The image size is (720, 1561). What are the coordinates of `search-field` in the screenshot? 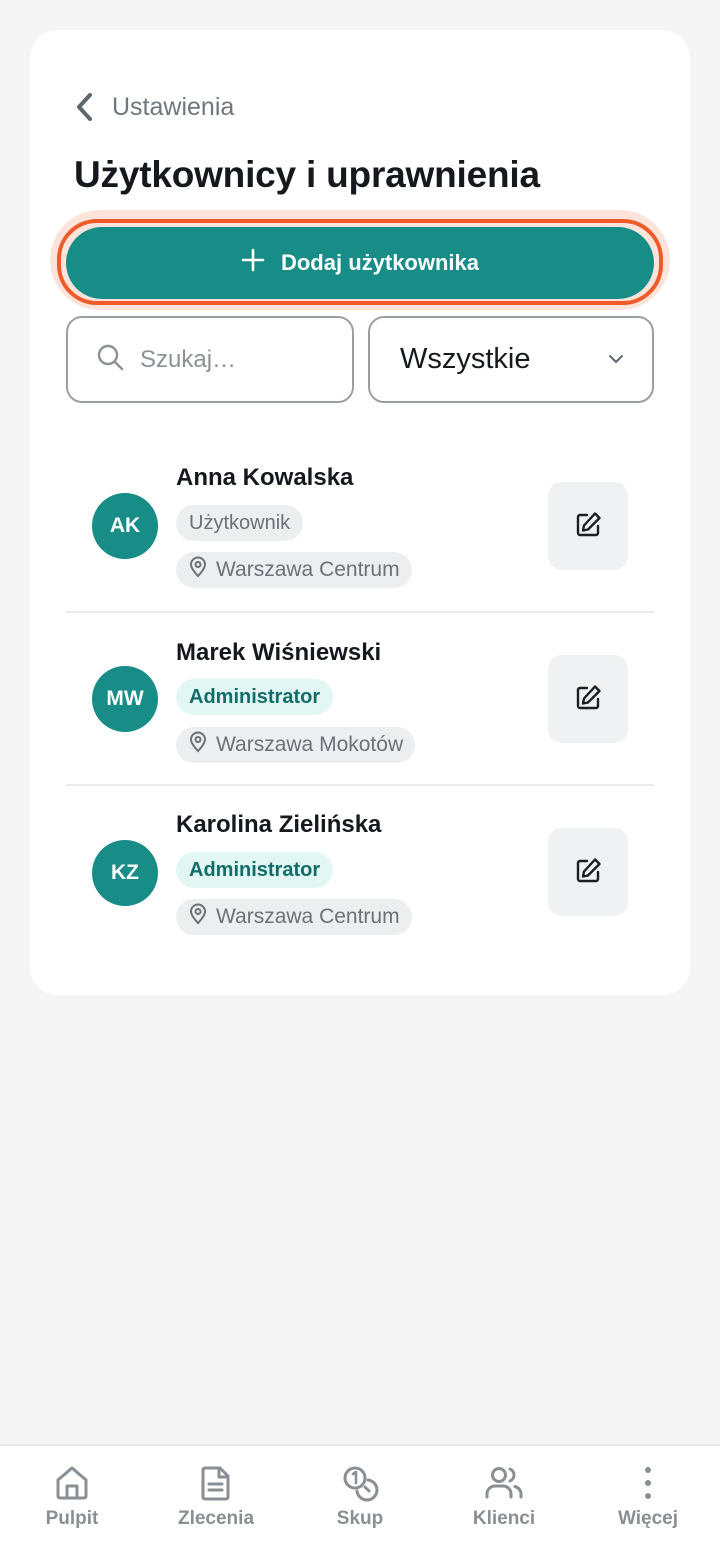 It's located at (210, 359).